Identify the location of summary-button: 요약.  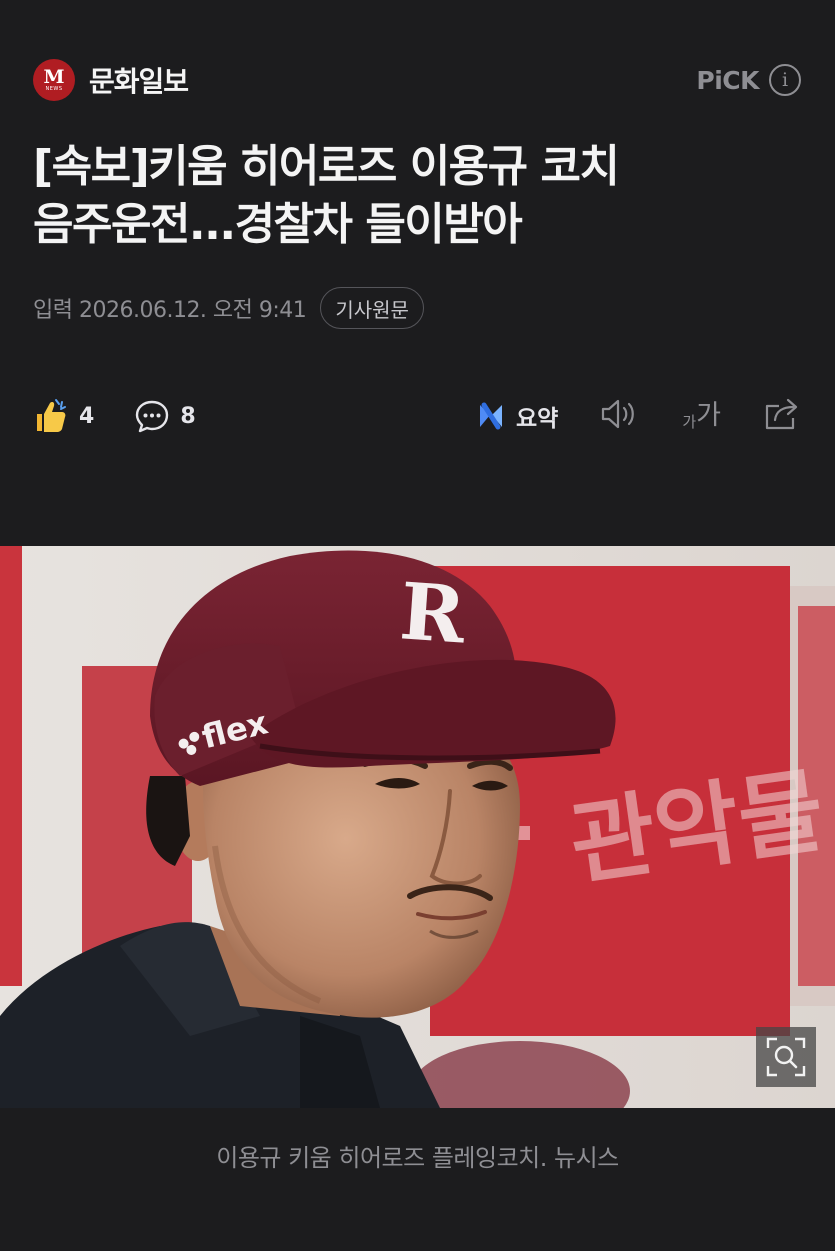
(517, 416).